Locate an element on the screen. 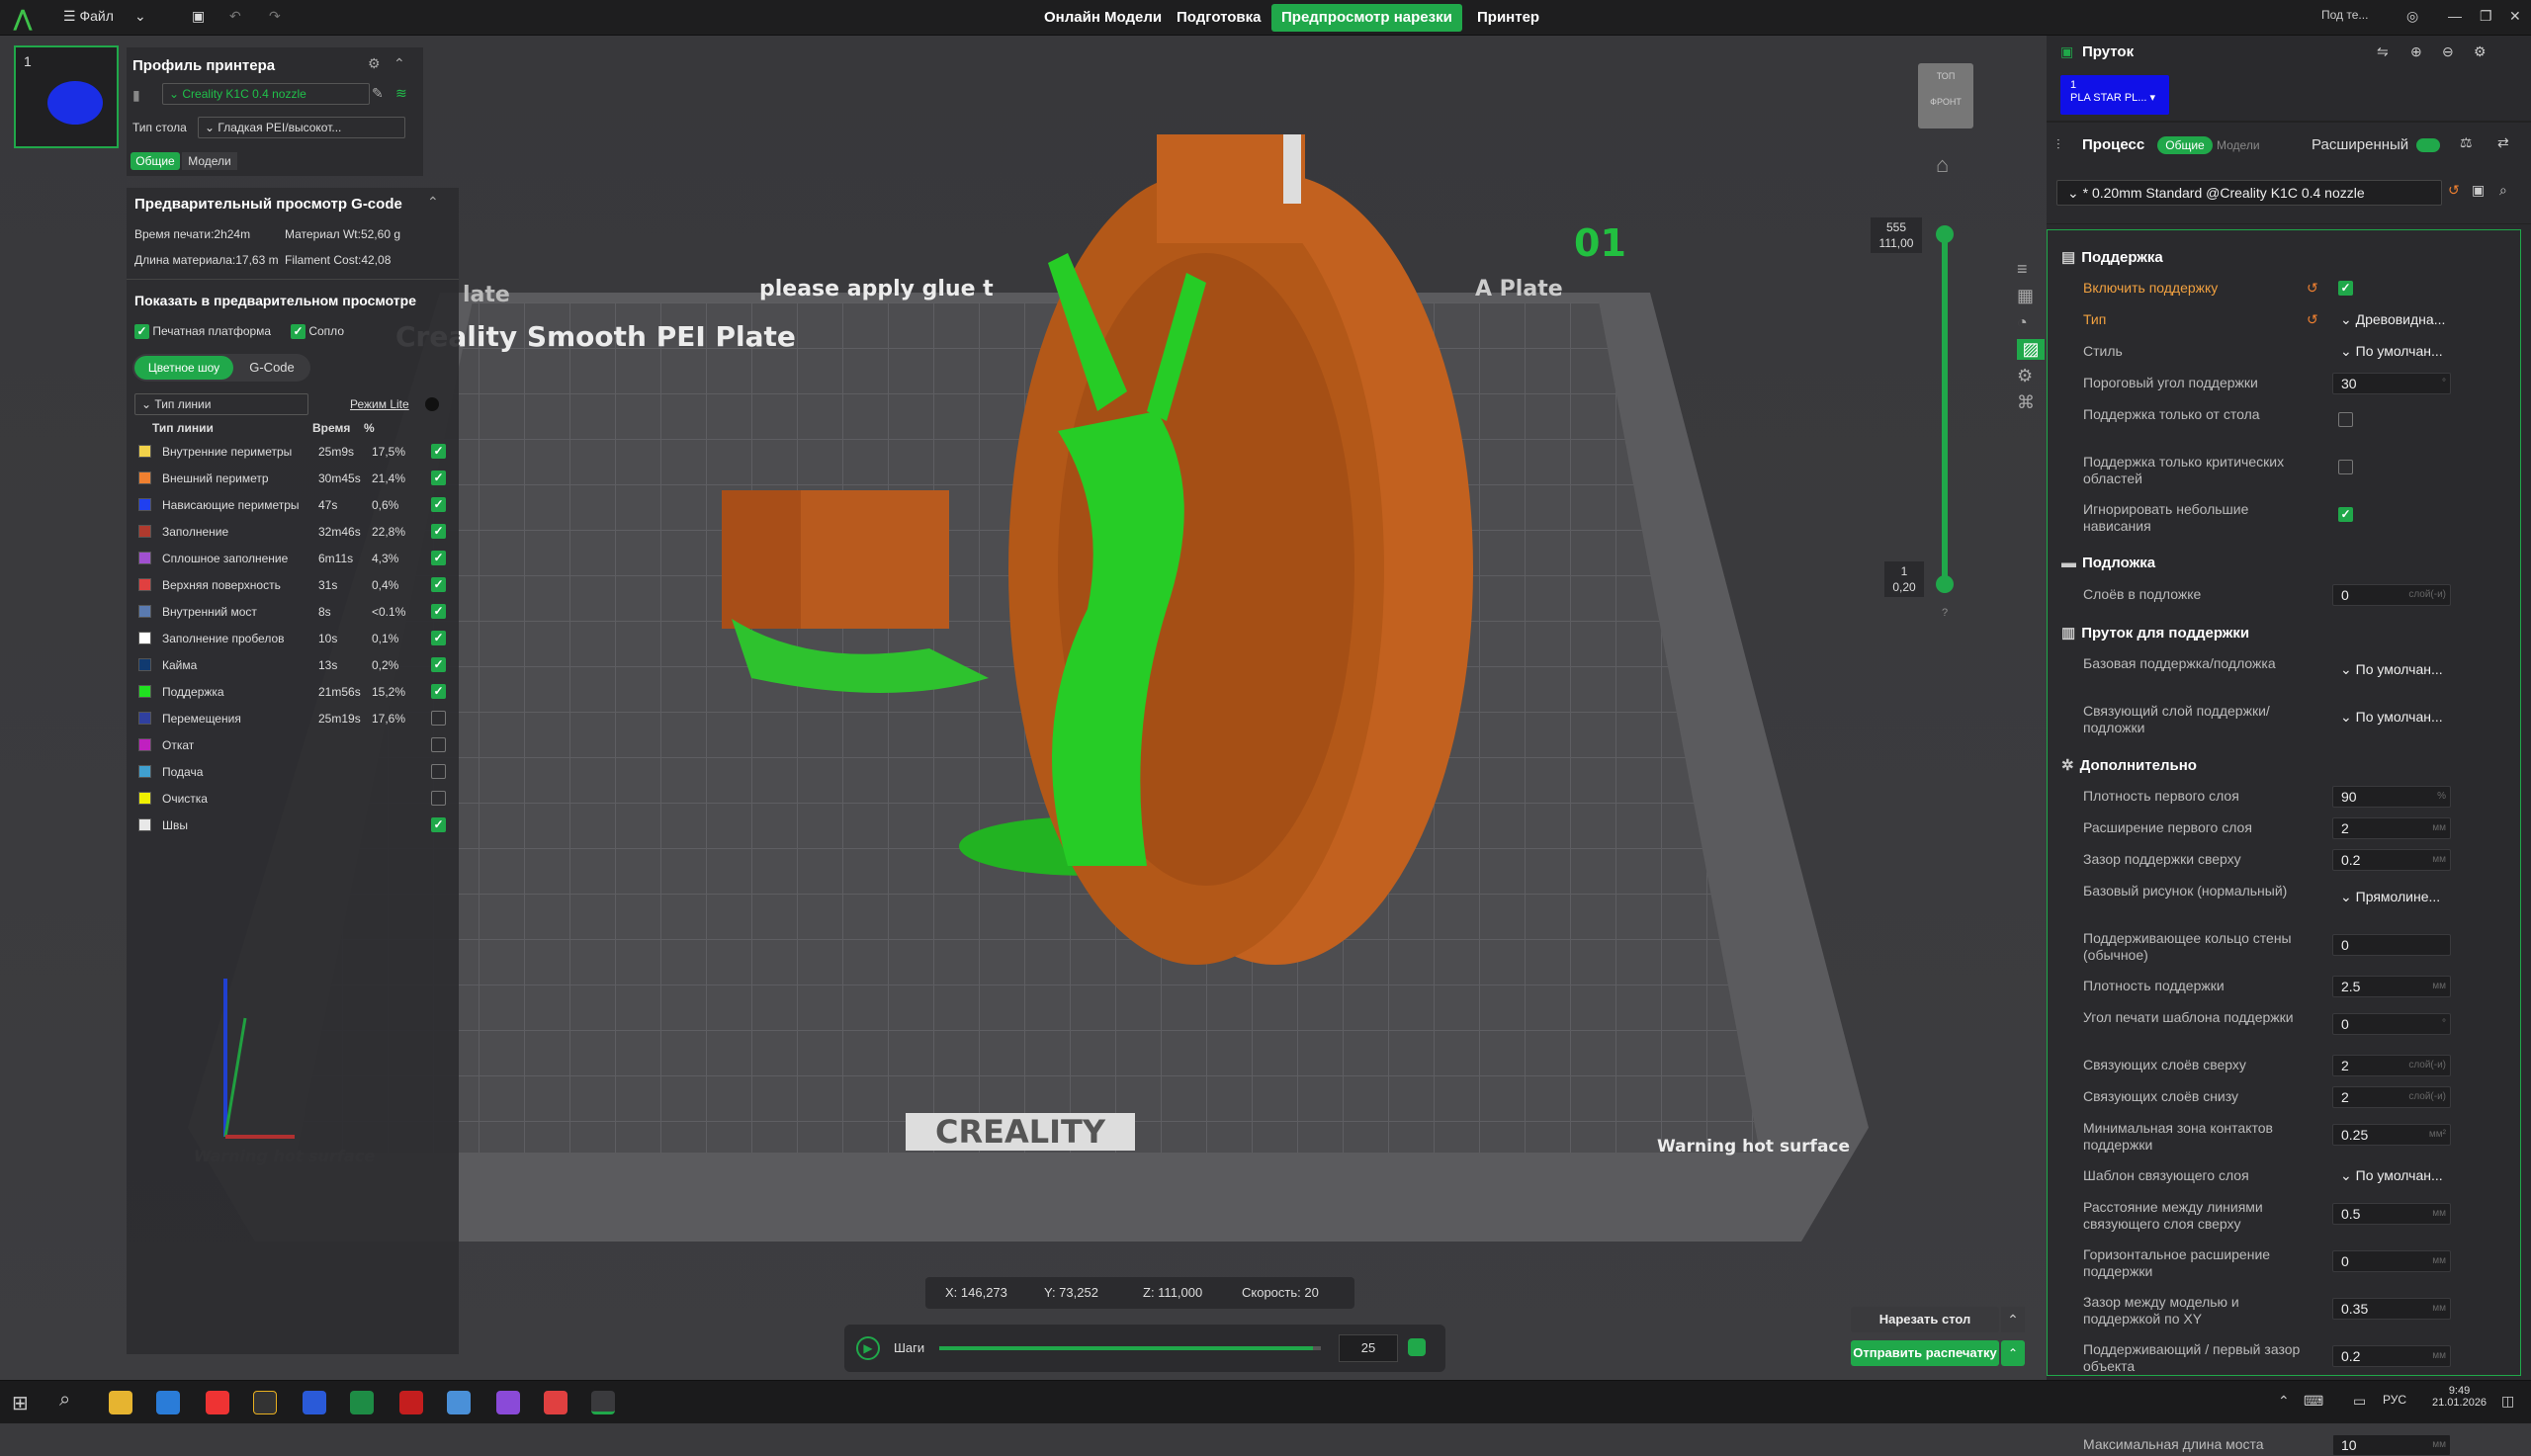 The width and height of the screenshot is (2531, 1456). tab-prepare: Подготовка is located at coordinates (1219, 18).